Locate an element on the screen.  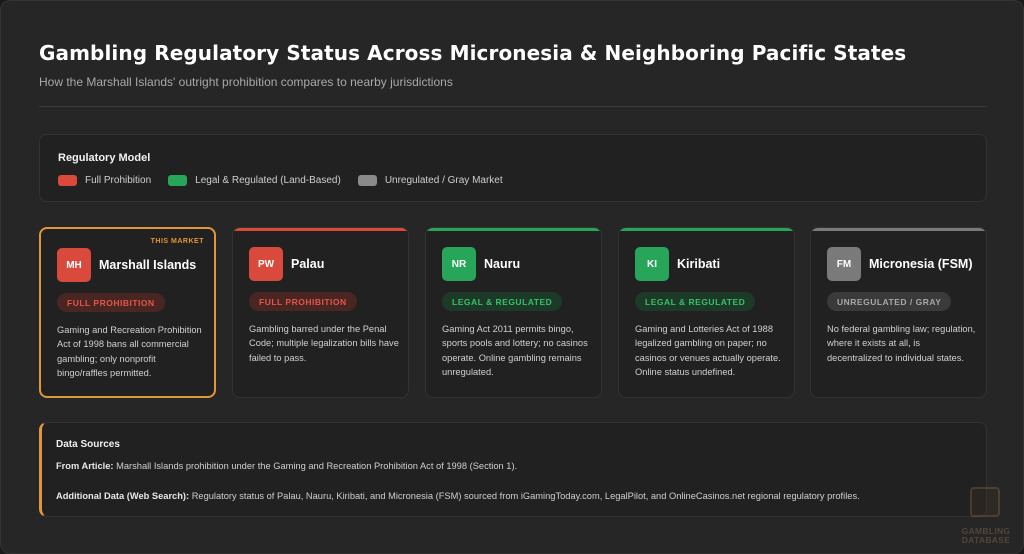
legend-item-prohibition: Full Prohibition is located at coordinates (104, 180).